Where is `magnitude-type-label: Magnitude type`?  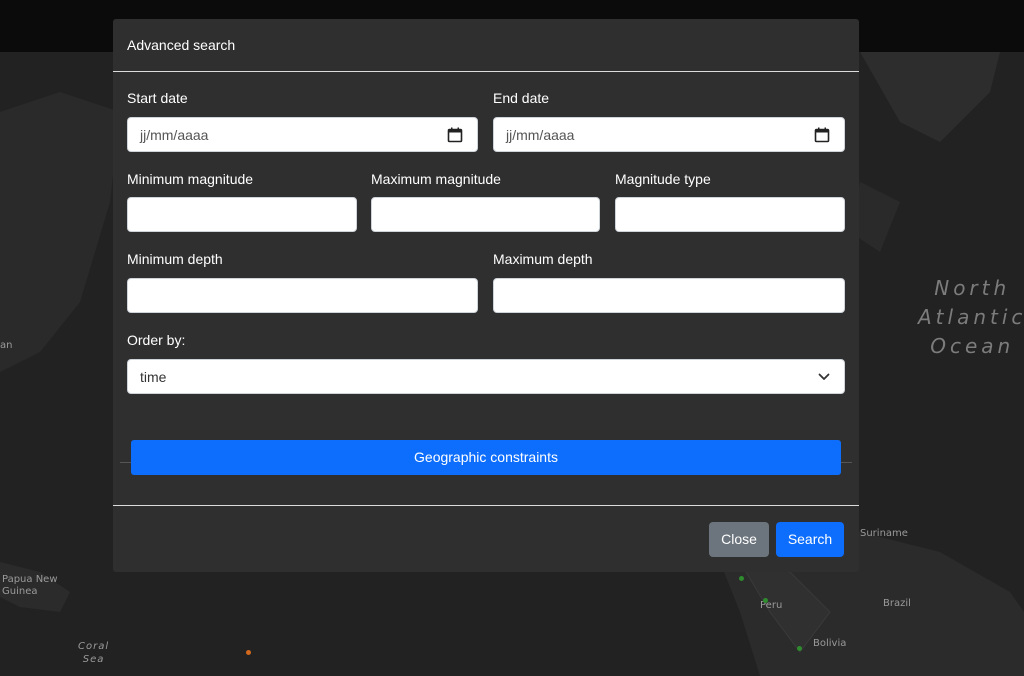 magnitude-type-label: Magnitude type is located at coordinates (663, 179).